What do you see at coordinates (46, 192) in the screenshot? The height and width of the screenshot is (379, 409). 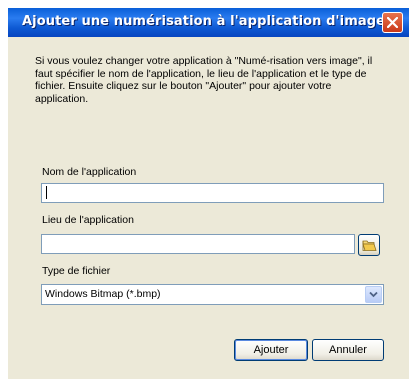 I see `text-cursor` at bounding box center [46, 192].